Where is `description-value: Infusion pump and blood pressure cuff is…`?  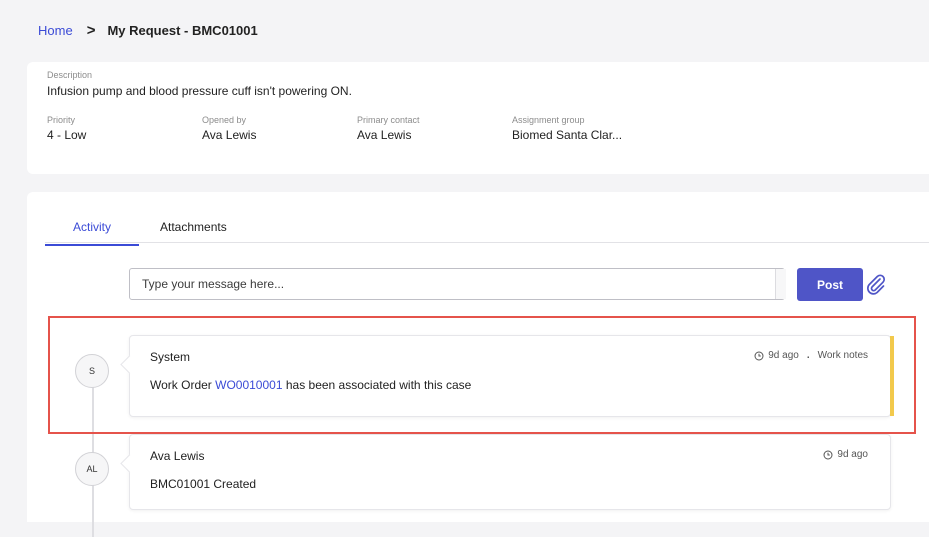 description-value: Infusion pump and blood pressure cuff is… is located at coordinates (199, 91).